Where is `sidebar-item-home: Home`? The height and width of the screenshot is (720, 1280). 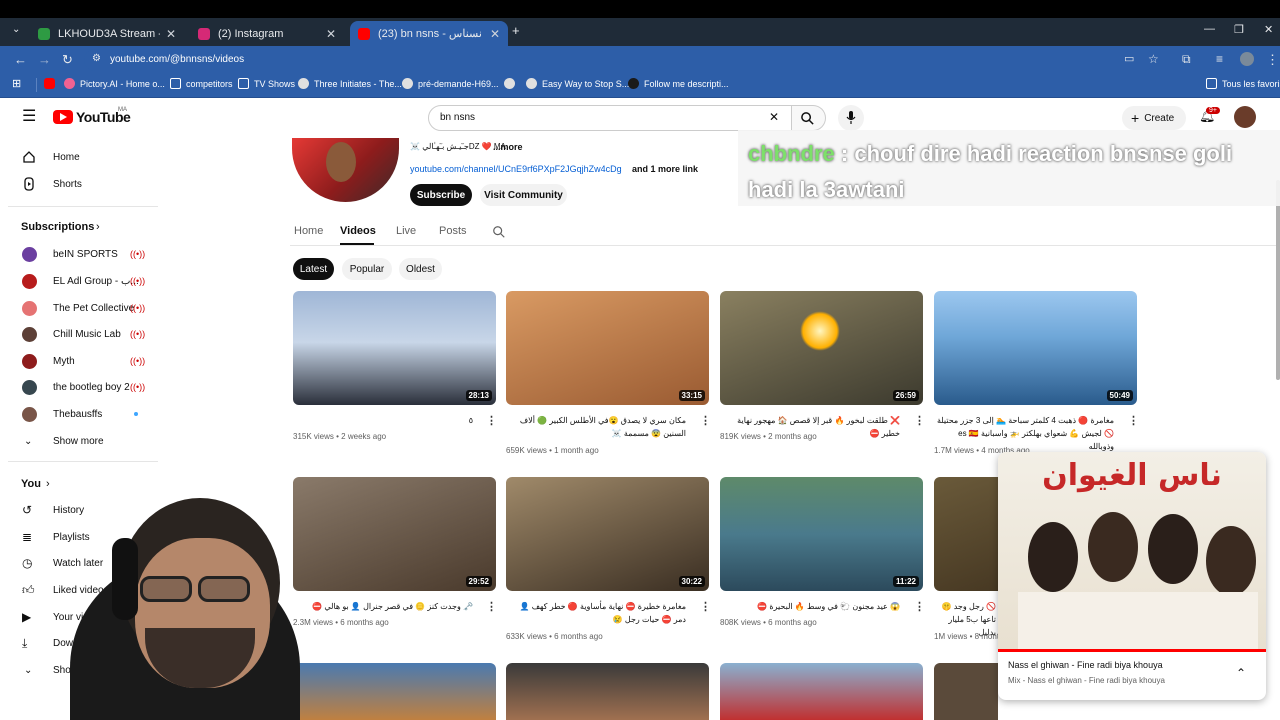
sidebar-item-home: Home is located at coordinates (79, 157).